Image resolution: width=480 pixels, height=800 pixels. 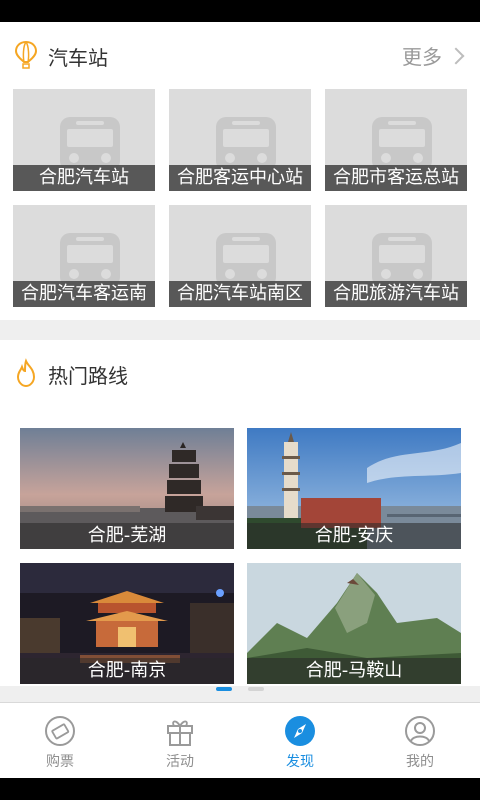 I want to click on tab-label: 活动, so click(x=180, y=762).